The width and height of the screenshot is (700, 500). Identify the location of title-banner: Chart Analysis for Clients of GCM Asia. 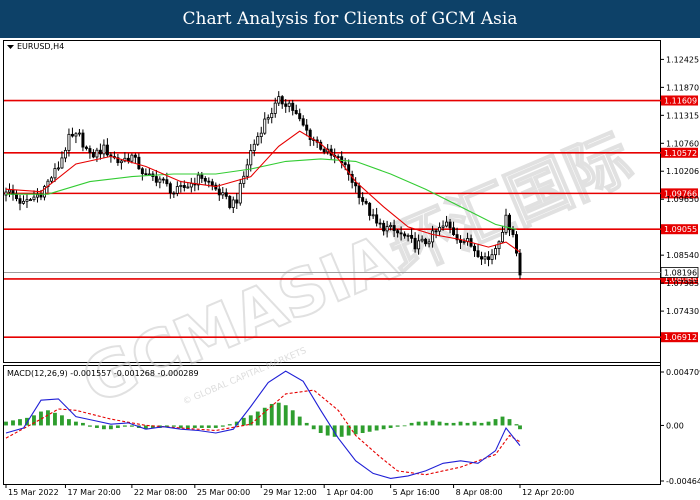
(350, 19).